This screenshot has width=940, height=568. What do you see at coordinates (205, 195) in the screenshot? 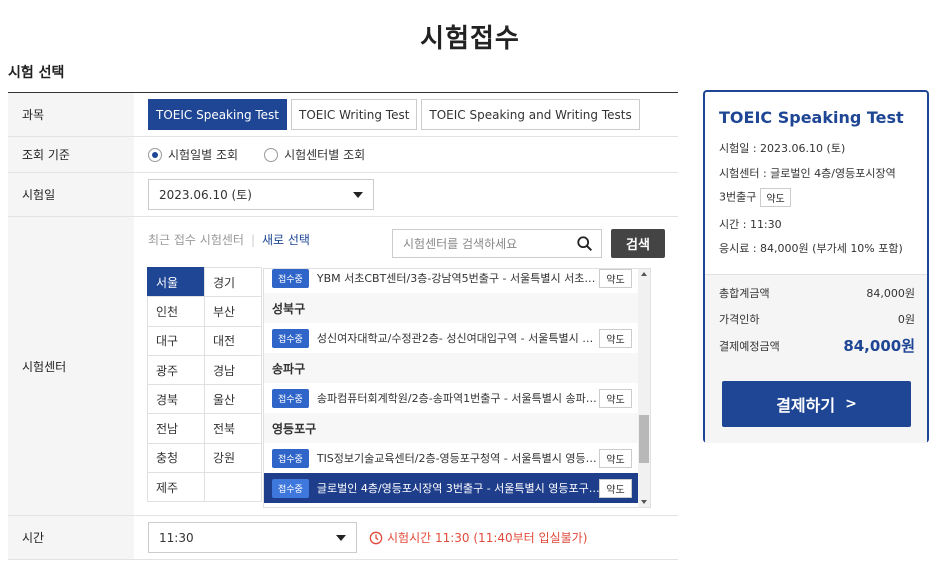
I see `date-select-value: 2023.06.10 (토)` at bounding box center [205, 195].